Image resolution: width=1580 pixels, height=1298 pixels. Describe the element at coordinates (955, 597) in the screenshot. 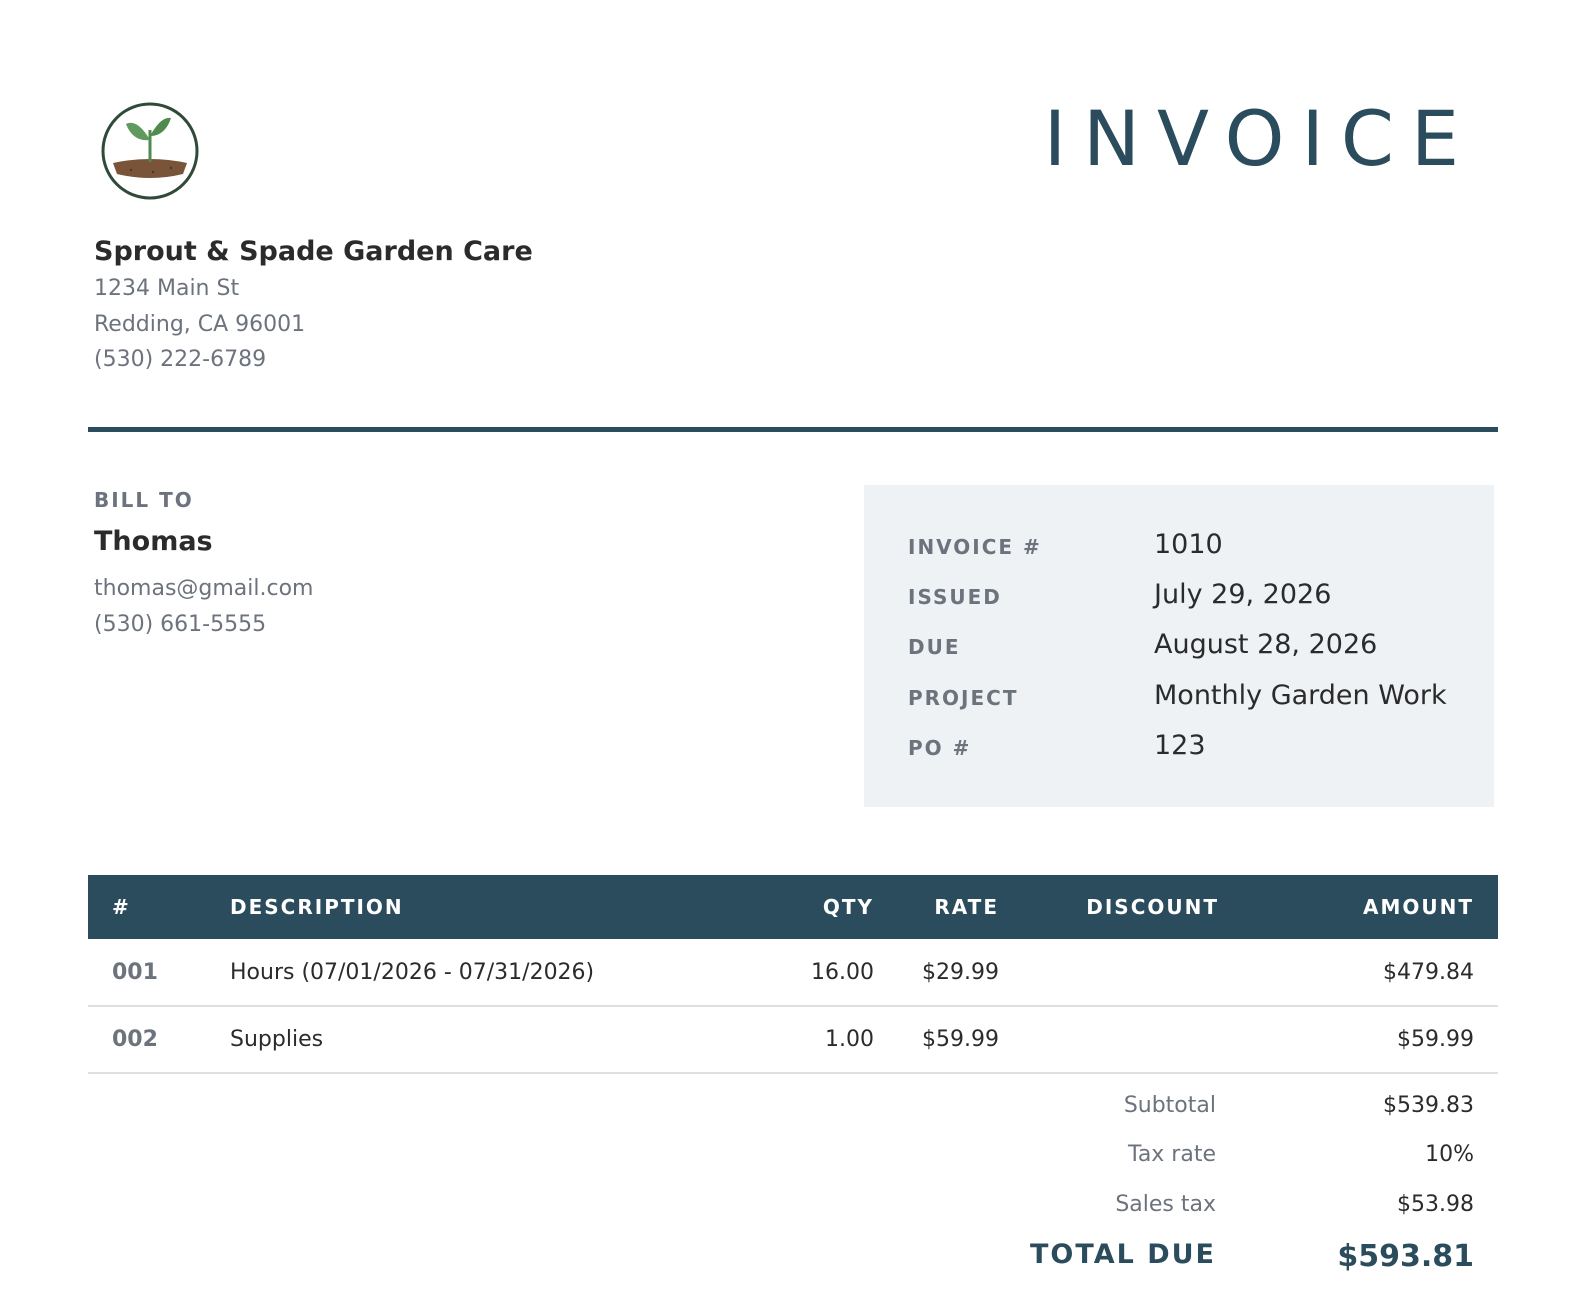

I see `meta-key: ISSUED` at that location.